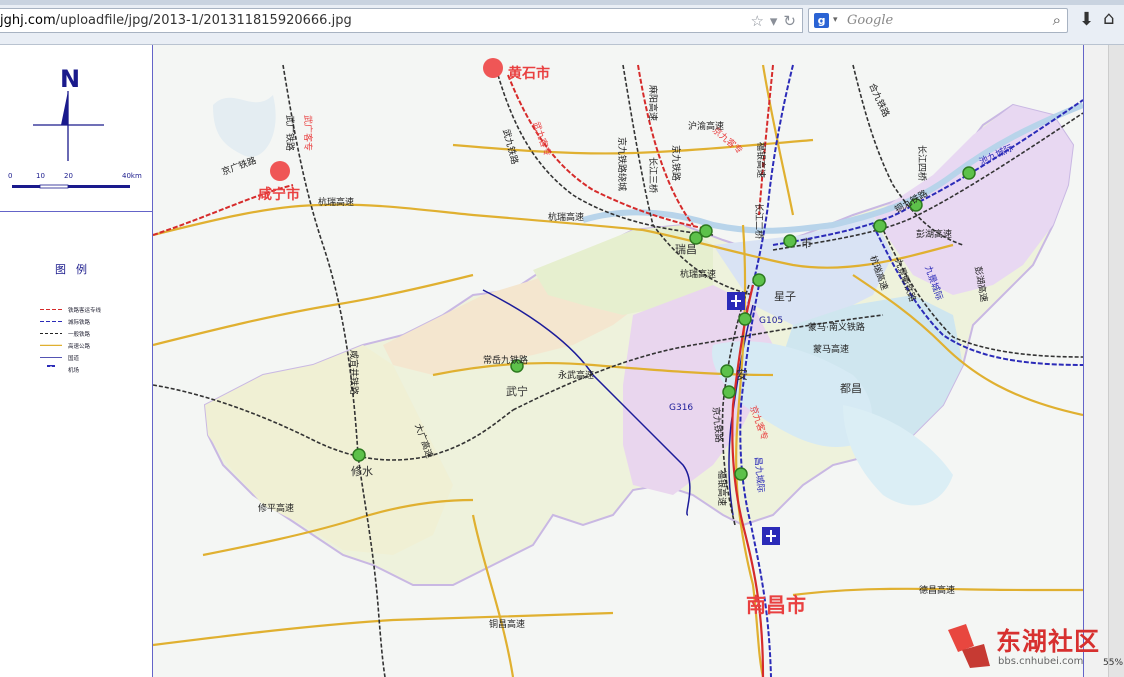 The image size is (1124, 677). I want to click on dropdown-arrow-icon: ▾, so click(774, 21).